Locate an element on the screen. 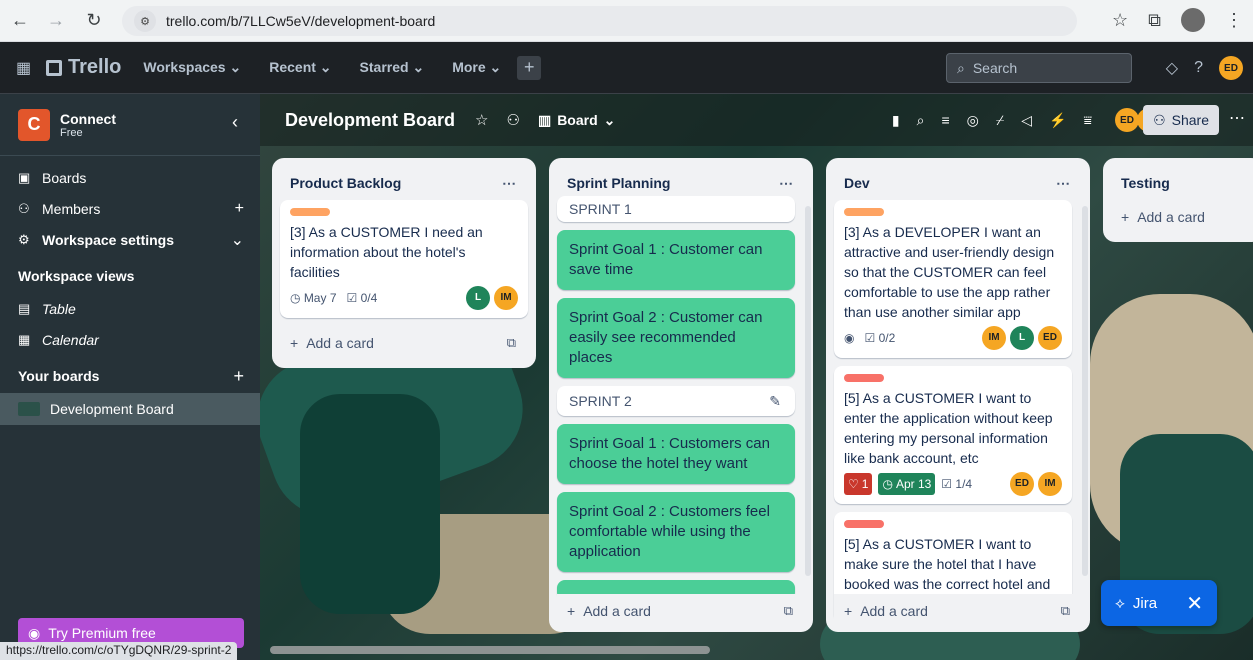 This screenshot has height=660, width=1253. forward-icon: → is located at coordinates (56, 20).